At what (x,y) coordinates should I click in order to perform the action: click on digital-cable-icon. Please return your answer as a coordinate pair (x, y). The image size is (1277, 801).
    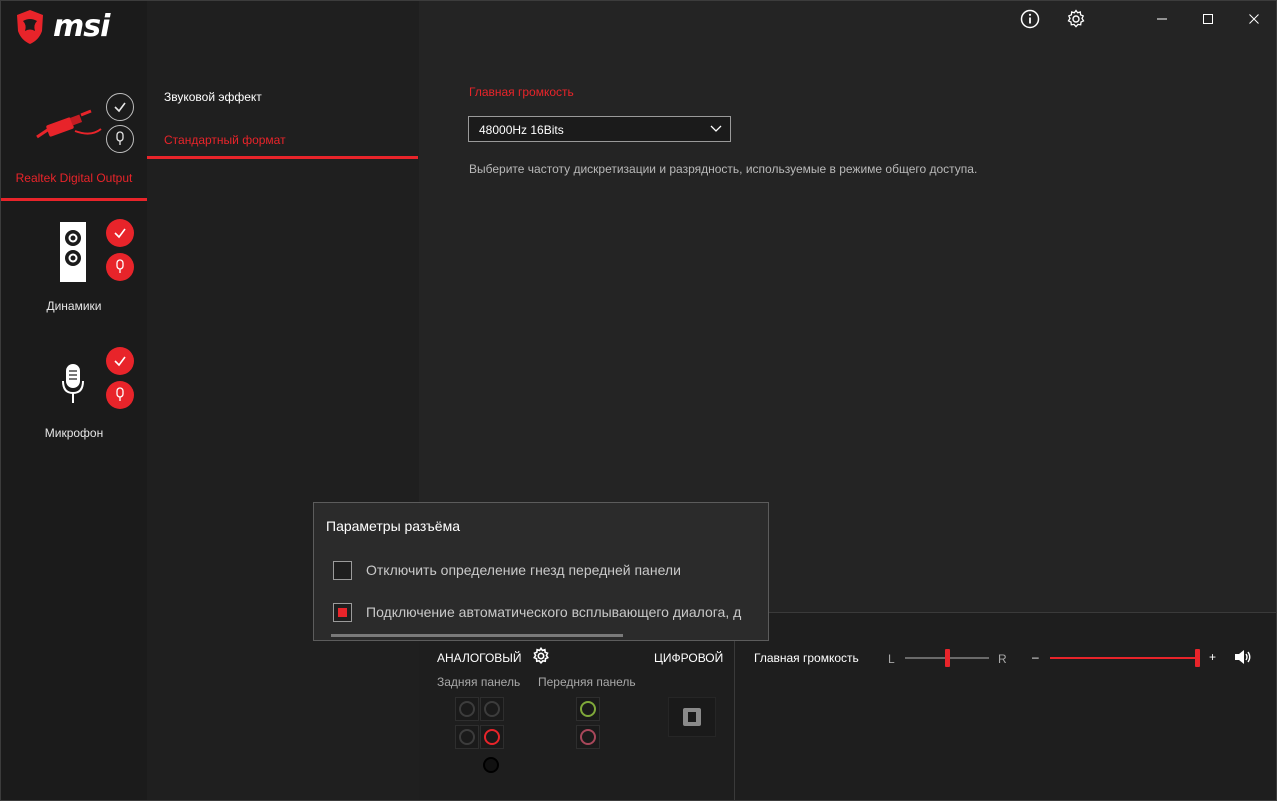
    Looking at the image, I should click on (69, 124).